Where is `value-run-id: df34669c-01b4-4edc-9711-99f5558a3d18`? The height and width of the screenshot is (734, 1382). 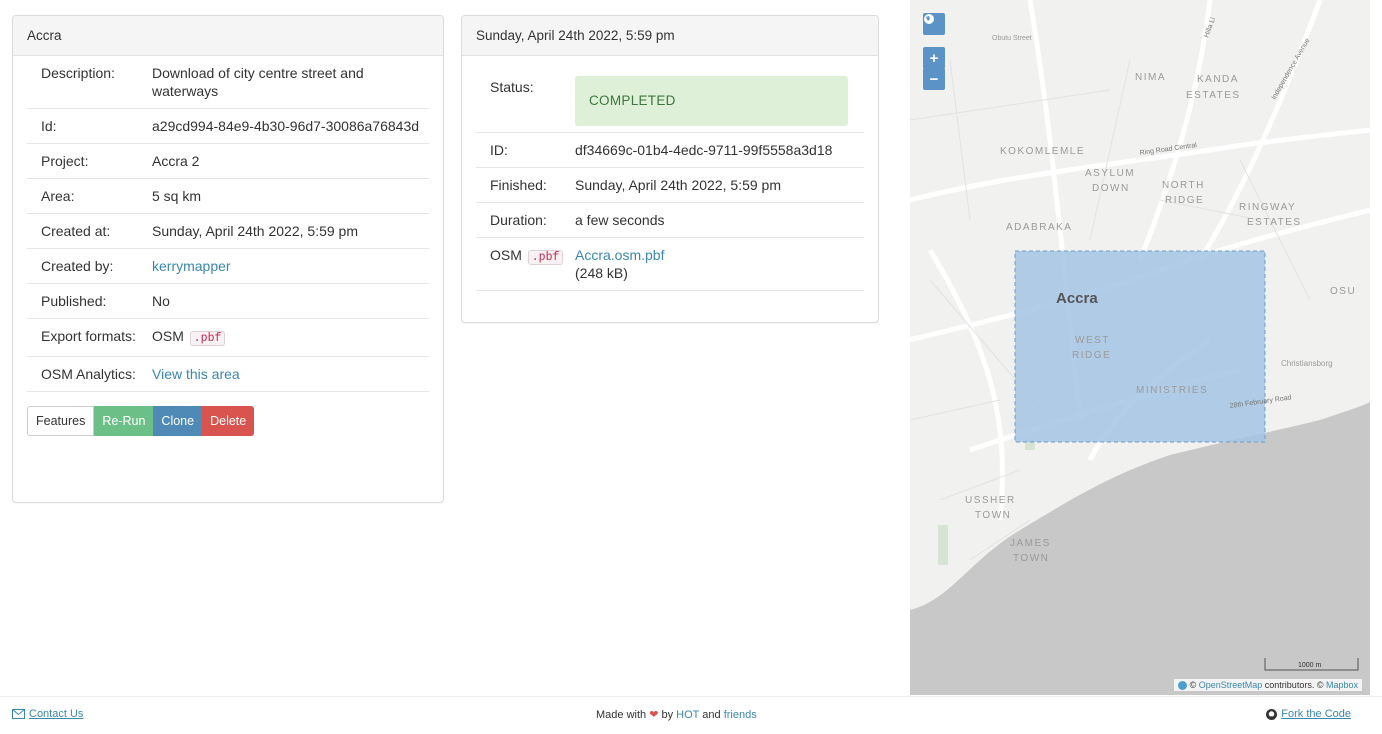
value-run-id: df34669c-01b4-4edc-9711-99f5558a3d18 is located at coordinates (704, 150).